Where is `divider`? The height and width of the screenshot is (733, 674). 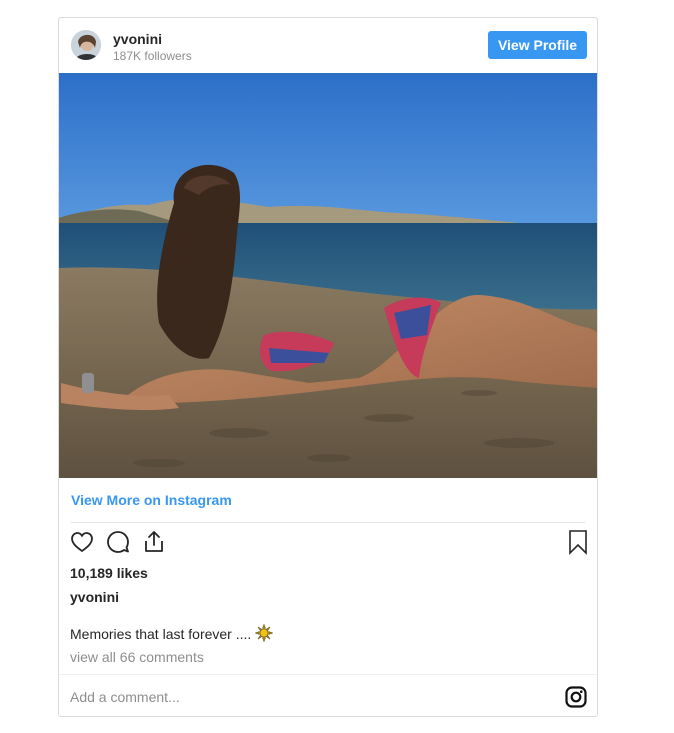 divider is located at coordinates (328, 522).